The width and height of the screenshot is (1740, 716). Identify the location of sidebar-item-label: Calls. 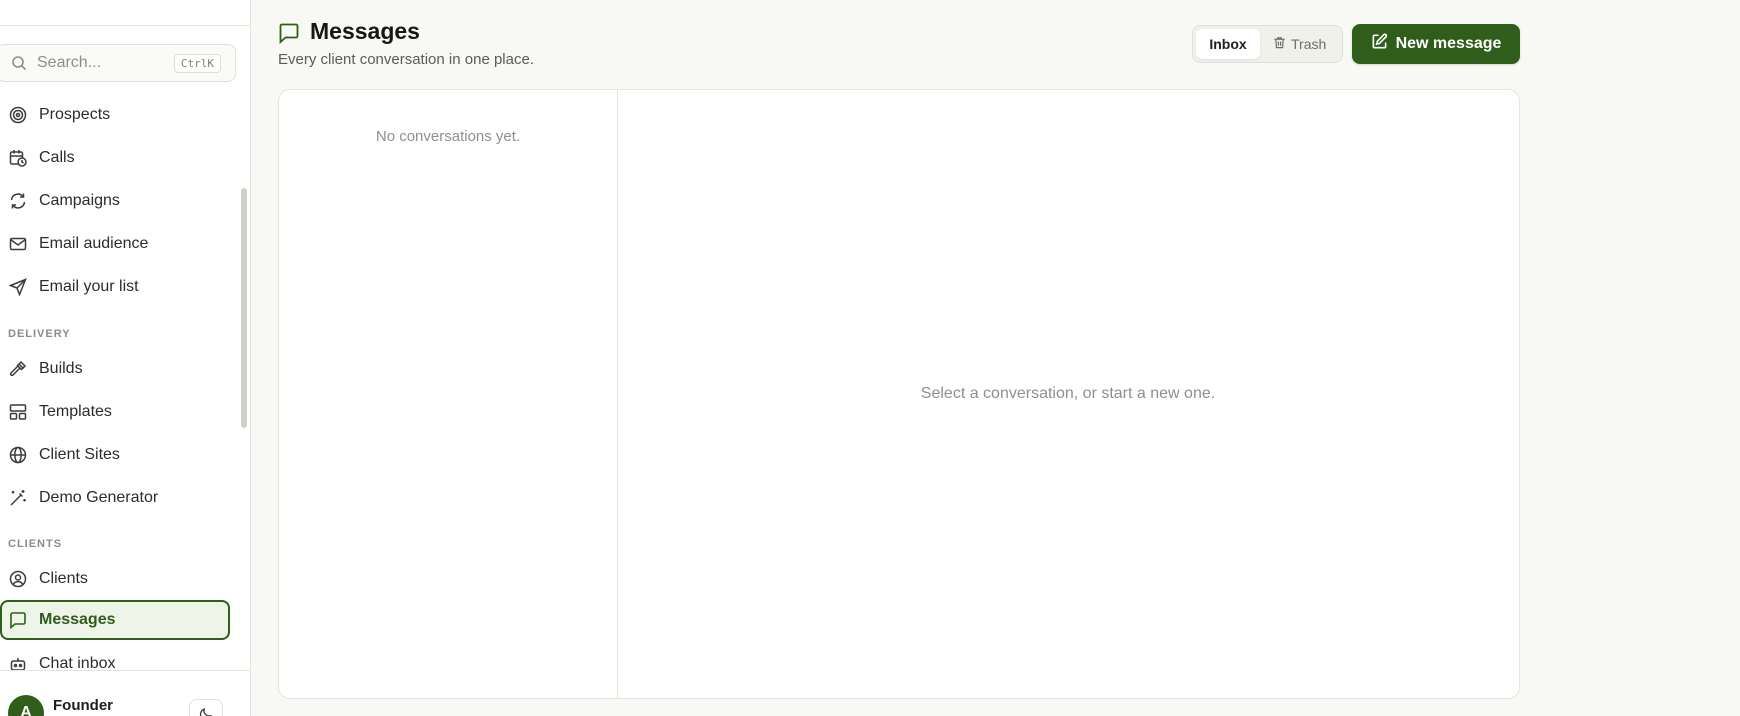
(57, 157).